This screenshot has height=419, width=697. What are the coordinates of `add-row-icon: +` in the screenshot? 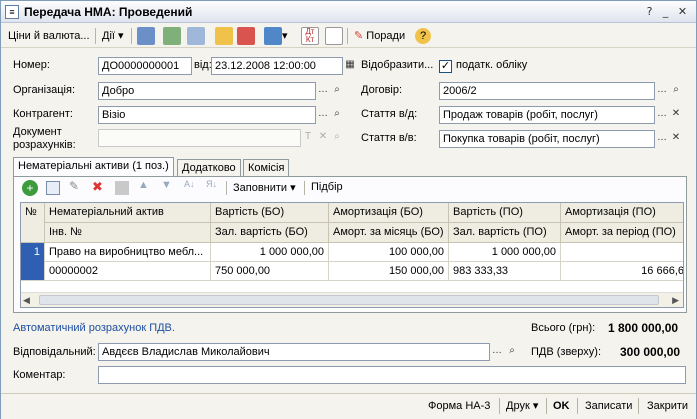 It's located at (30, 188).